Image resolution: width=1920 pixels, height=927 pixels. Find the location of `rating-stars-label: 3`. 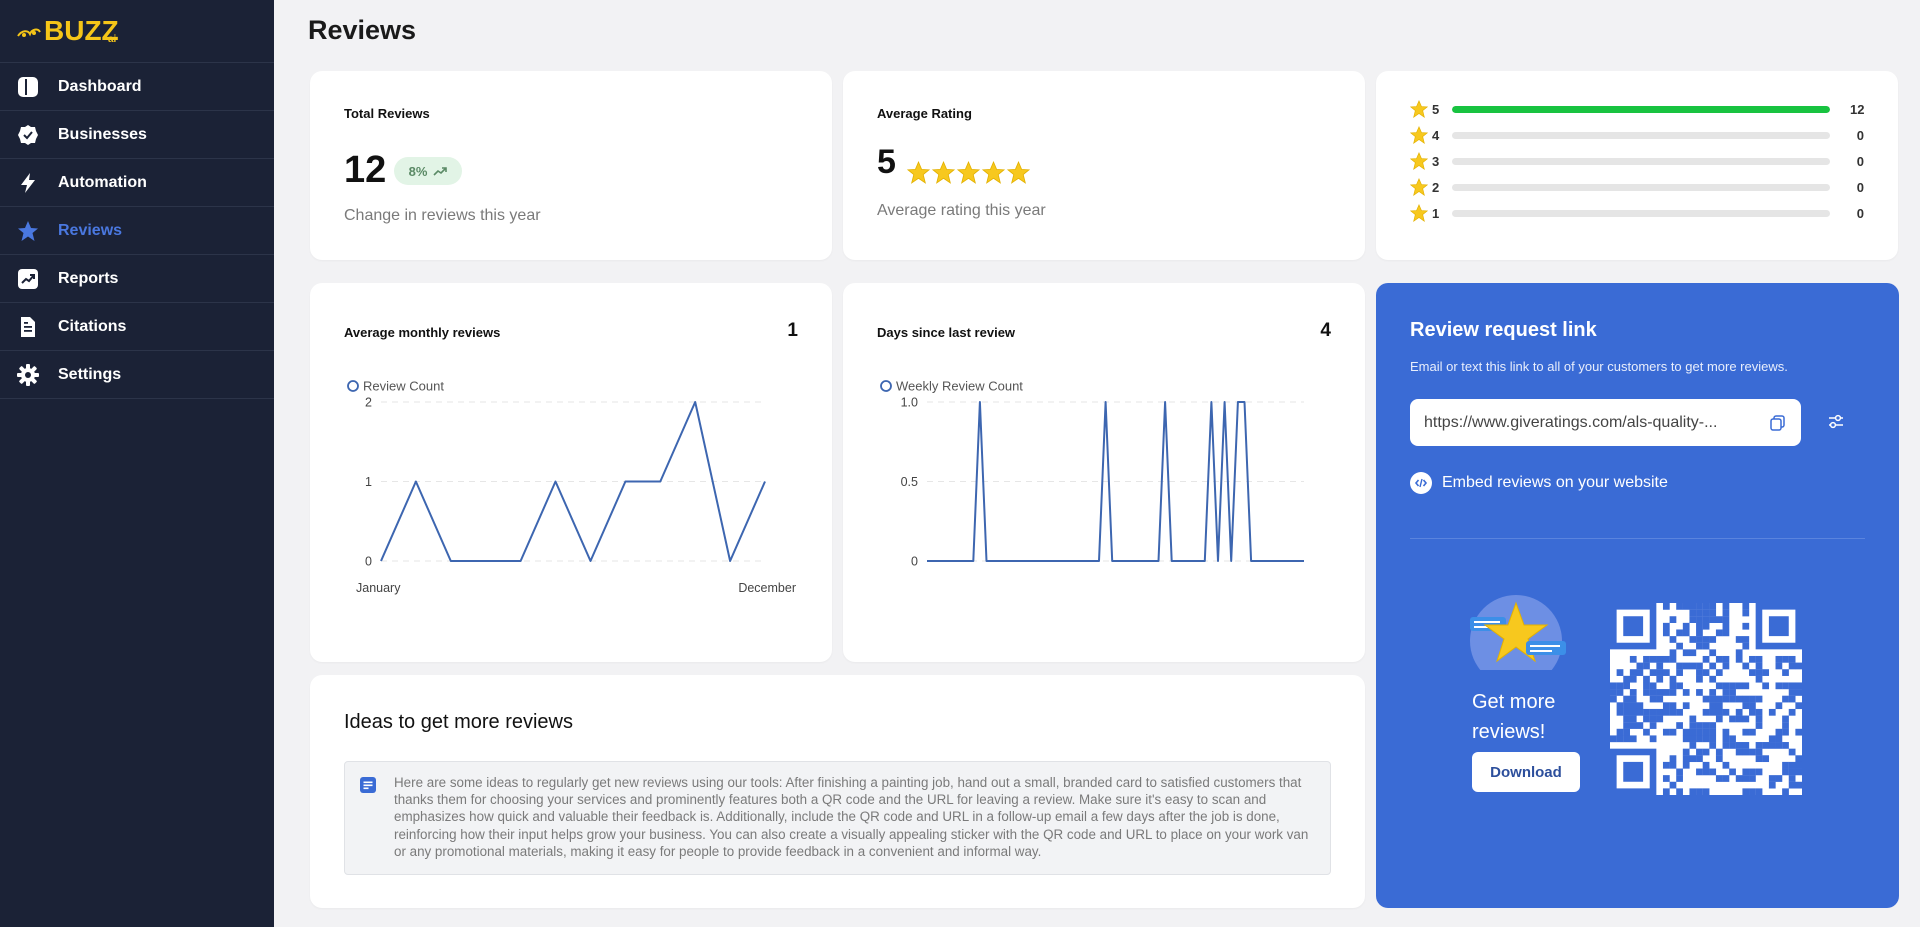

rating-stars-label: 3 is located at coordinates (1436, 161).